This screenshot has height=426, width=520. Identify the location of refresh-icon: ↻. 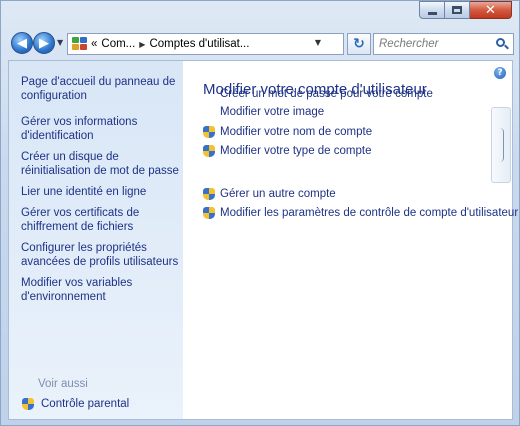
(359, 44).